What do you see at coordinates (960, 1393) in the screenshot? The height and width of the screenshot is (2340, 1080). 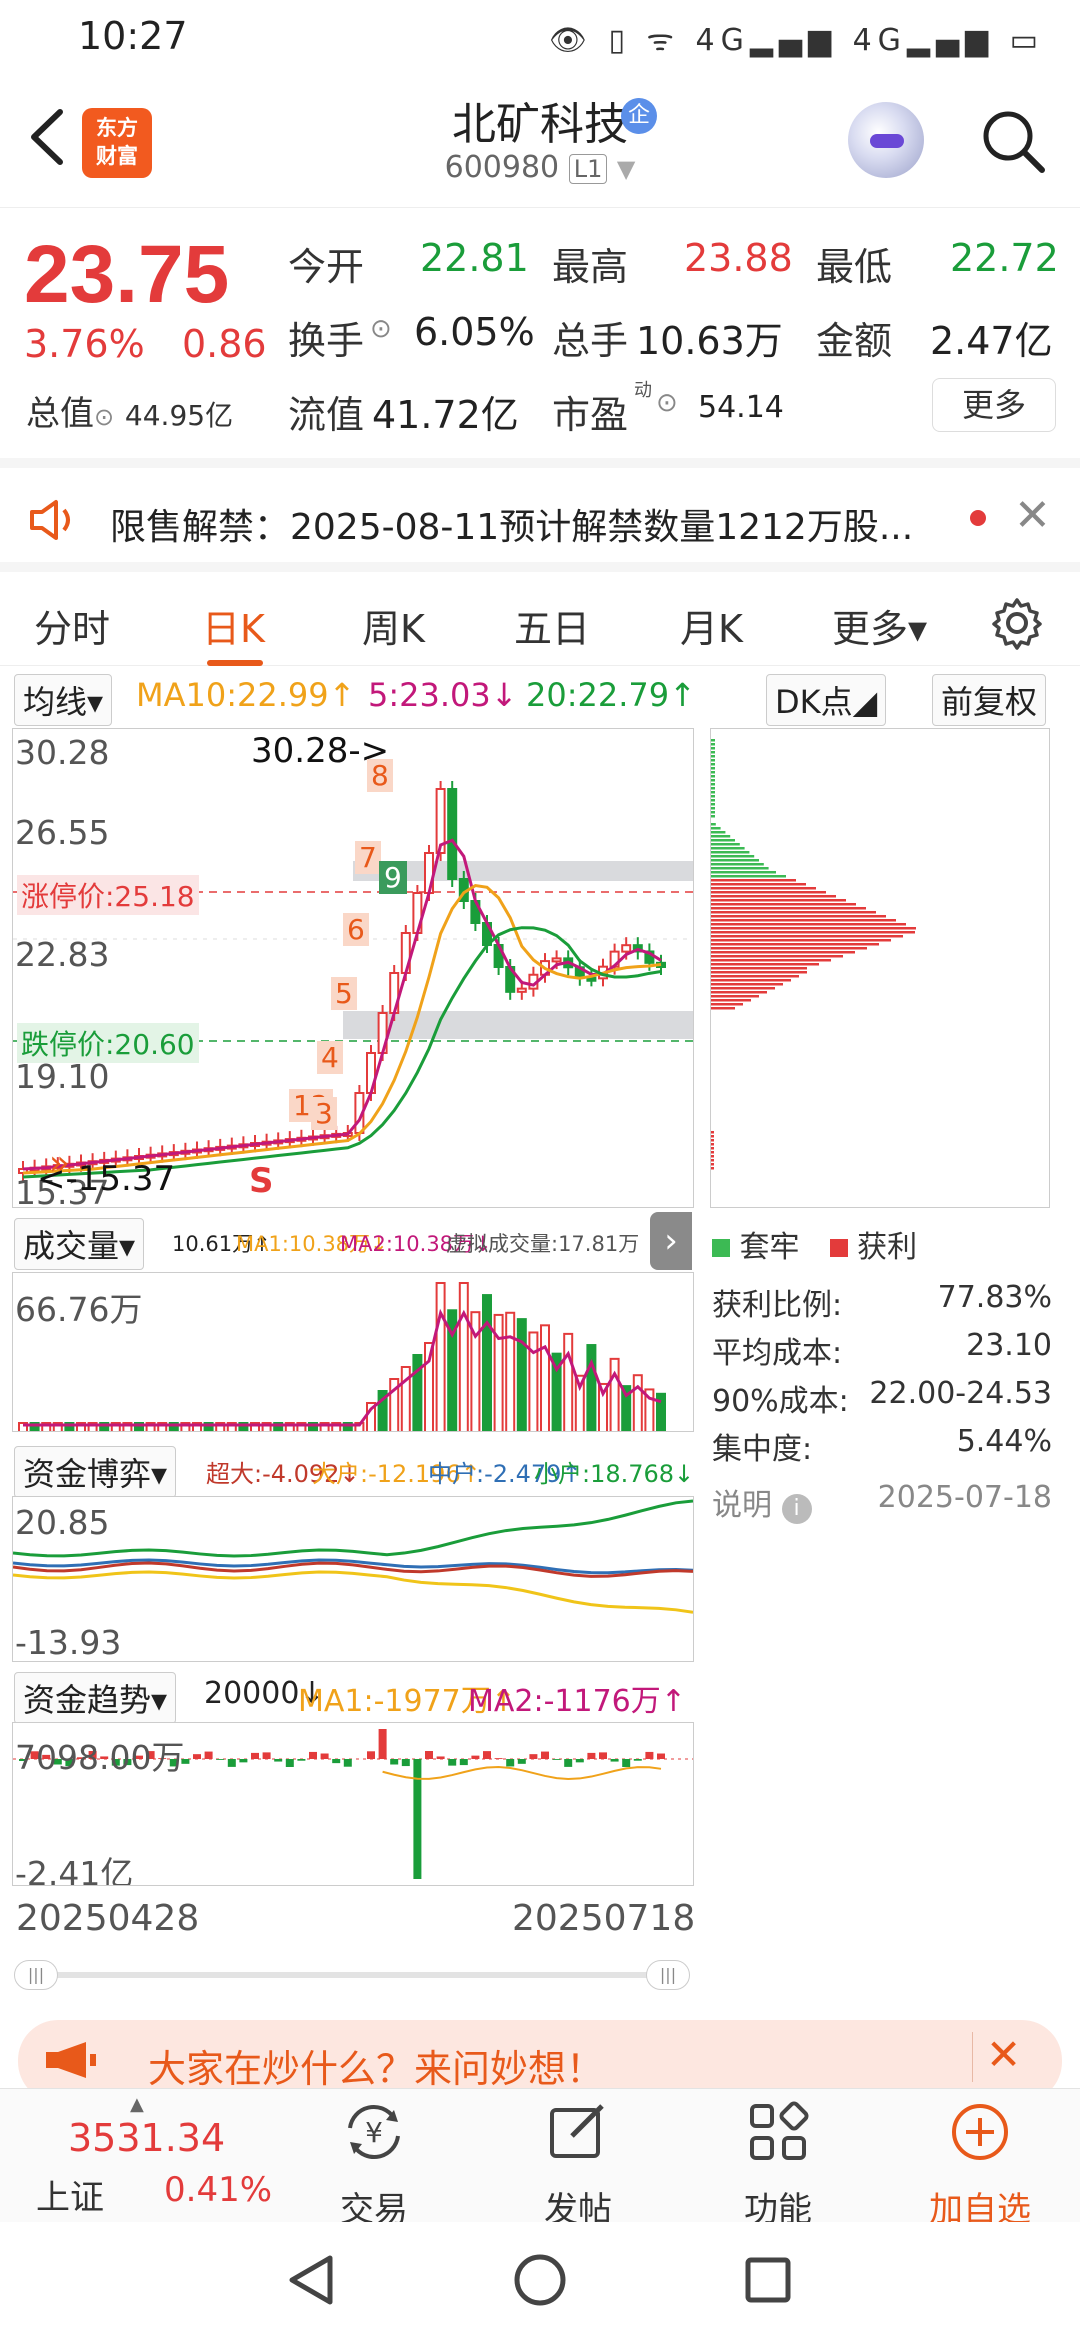 I see `cost-90-value: 22.00-24.53` at bounding box center [960, 1393].